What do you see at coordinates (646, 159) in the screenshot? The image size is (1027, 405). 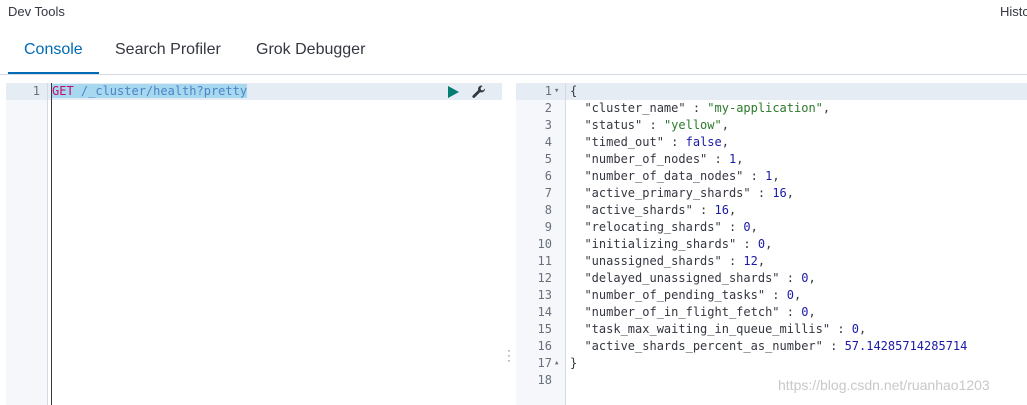 I see `json-key: "number_of_nodes"` at bounding box center [646, 159].